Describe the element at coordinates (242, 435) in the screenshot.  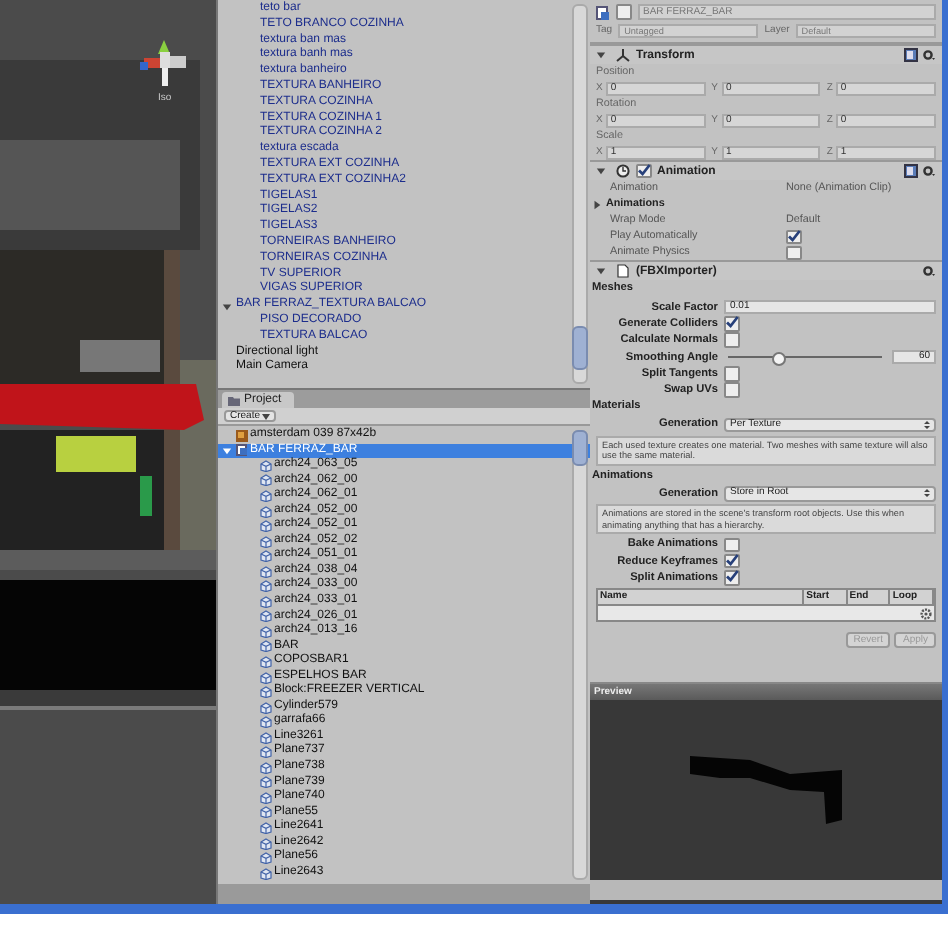
I see `texture-thumbnail-icon` at that location.